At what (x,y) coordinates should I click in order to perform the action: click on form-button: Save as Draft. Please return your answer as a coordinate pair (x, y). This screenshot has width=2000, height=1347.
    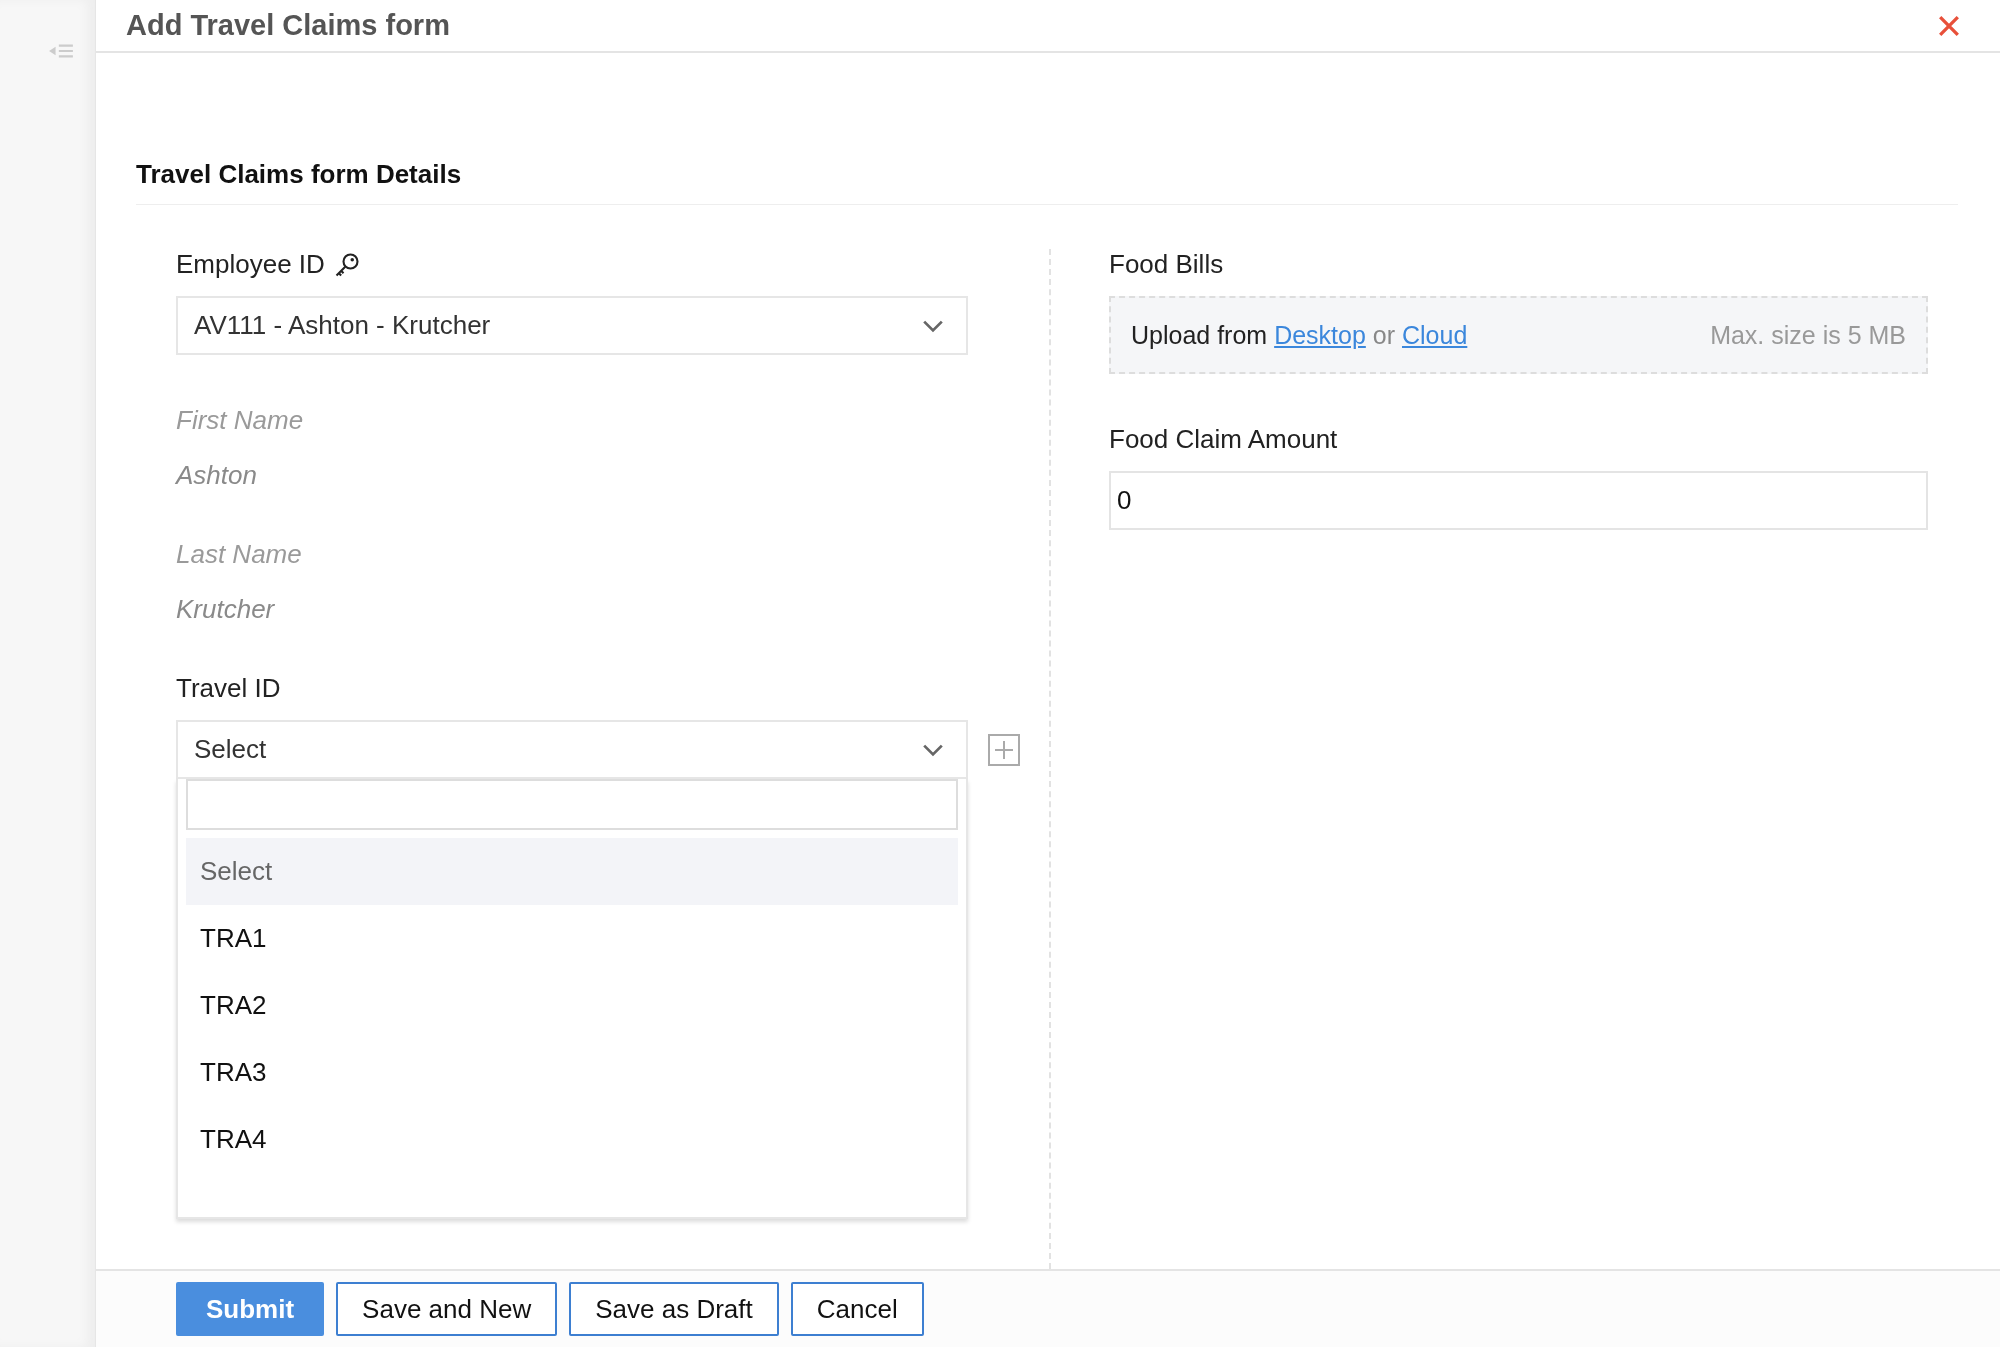
    Looking at the image, I should click on (674, 1309).